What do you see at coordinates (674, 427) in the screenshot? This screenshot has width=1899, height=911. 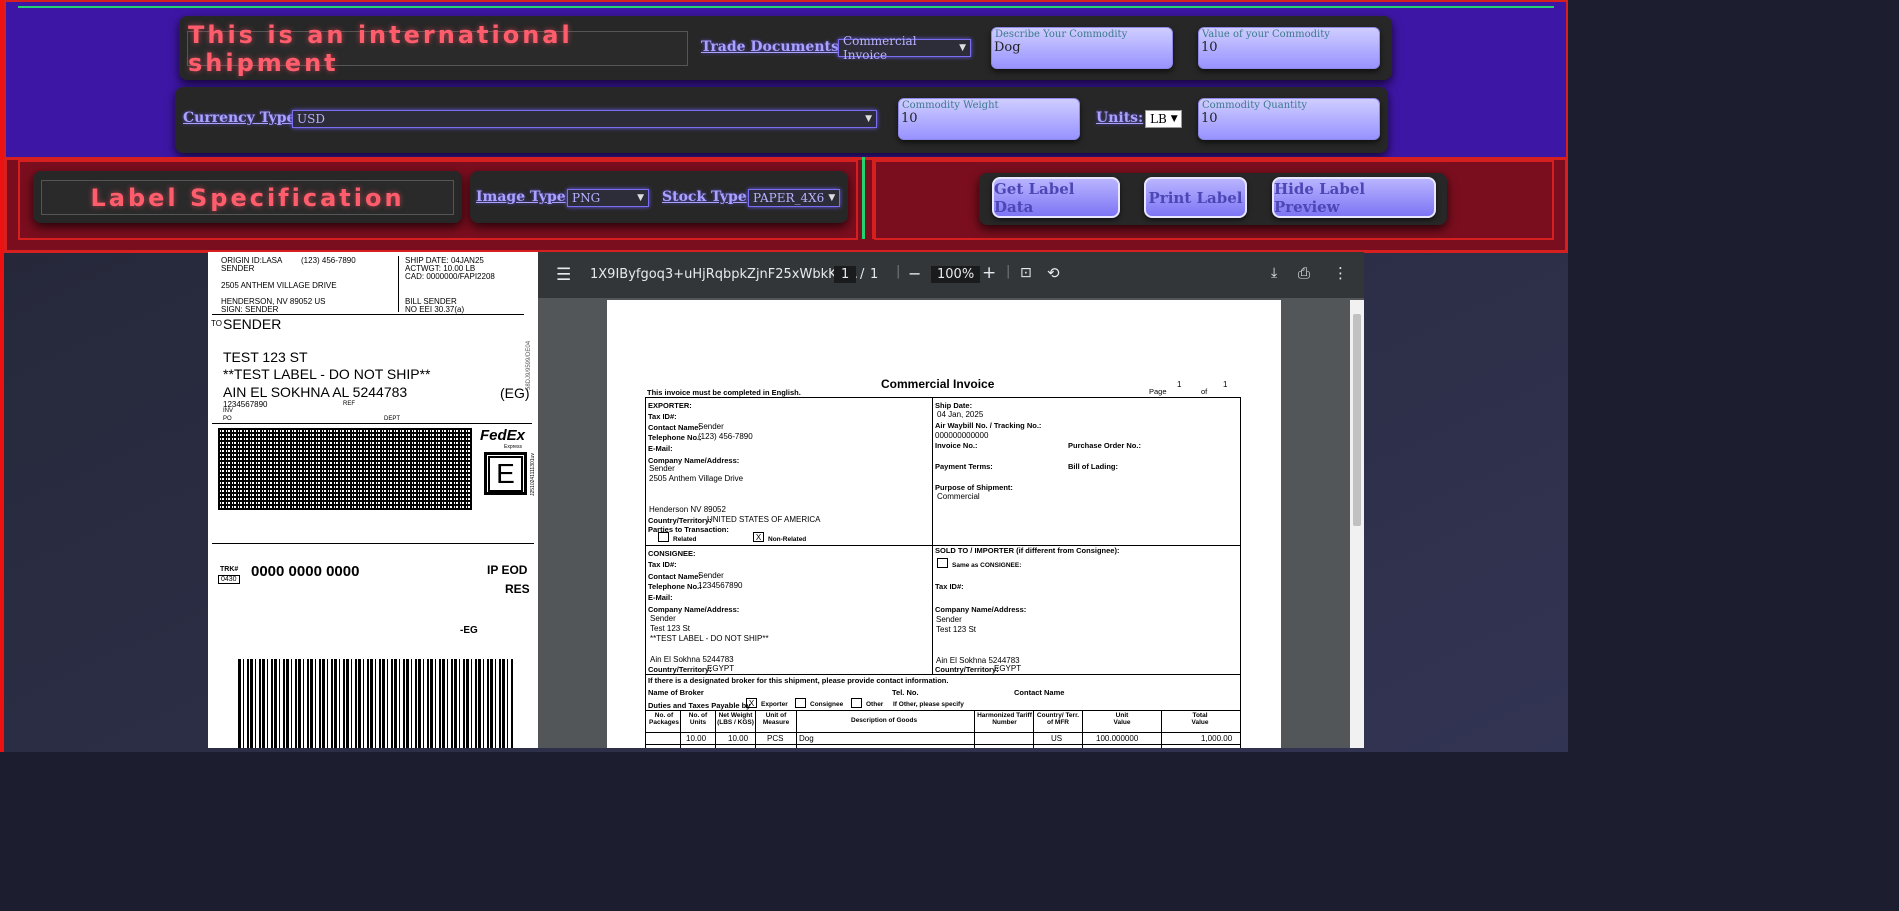 I see `contact-label: Contact Name:` at bounding box center [674, 427].